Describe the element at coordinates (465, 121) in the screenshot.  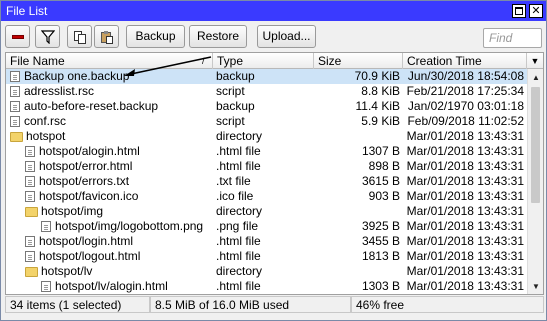
I see `cell-creation-time: Feb/09/2018 11:02:52` at that location.